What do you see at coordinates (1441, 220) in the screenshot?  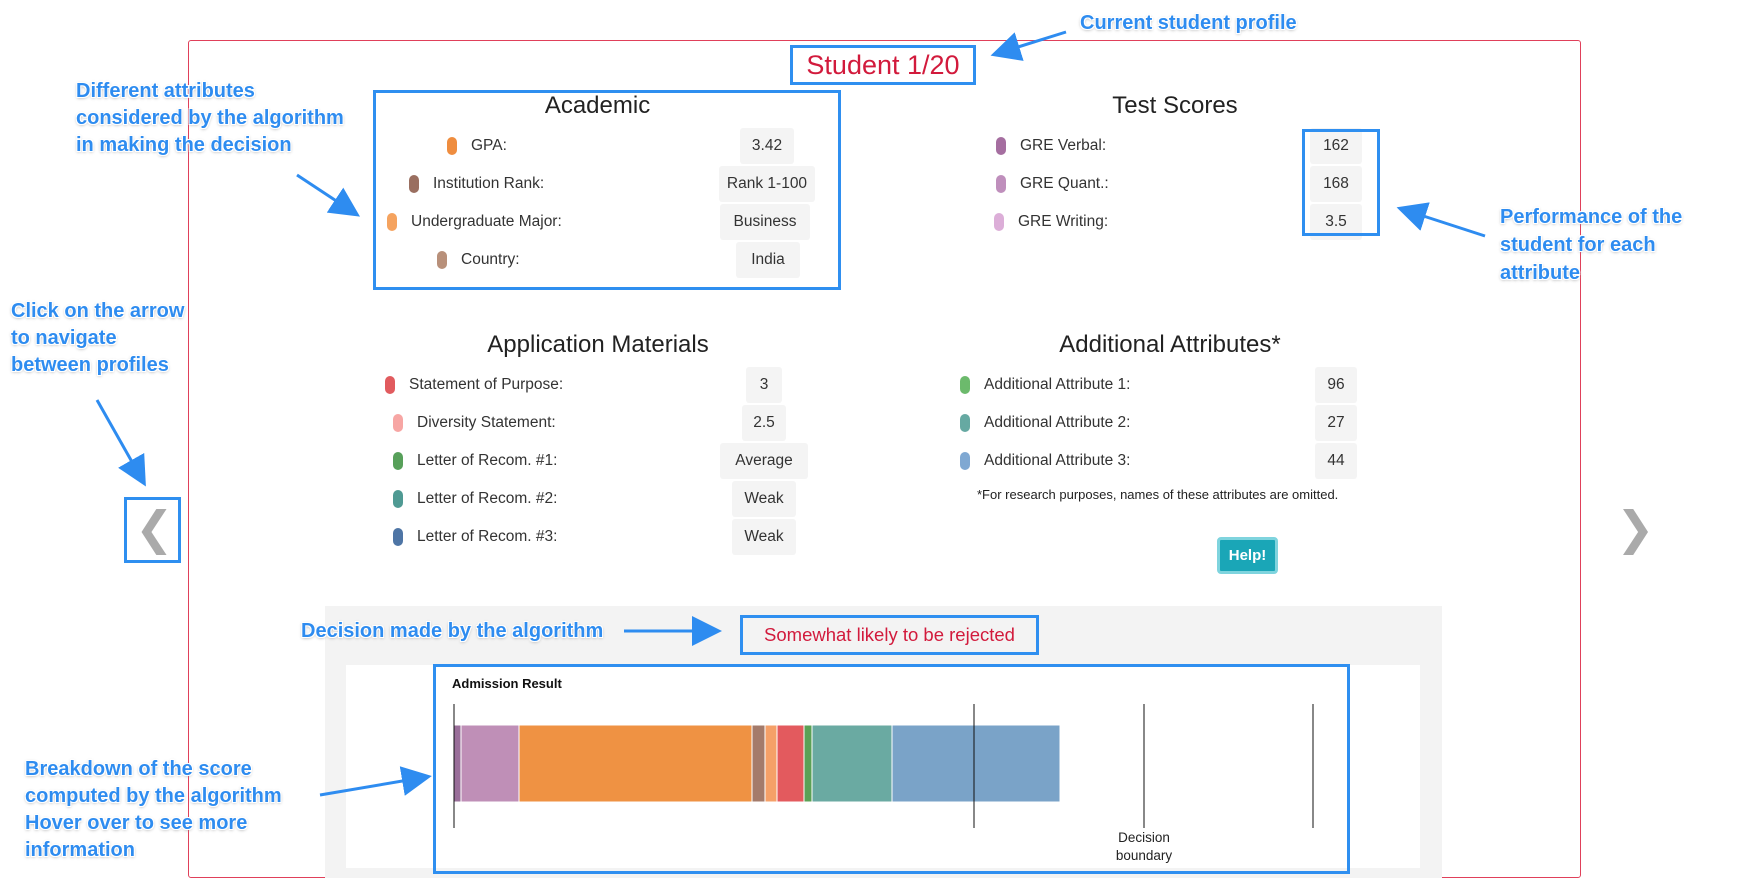 I see `annot-arrow-performance` at bounding box center [1441, 220].